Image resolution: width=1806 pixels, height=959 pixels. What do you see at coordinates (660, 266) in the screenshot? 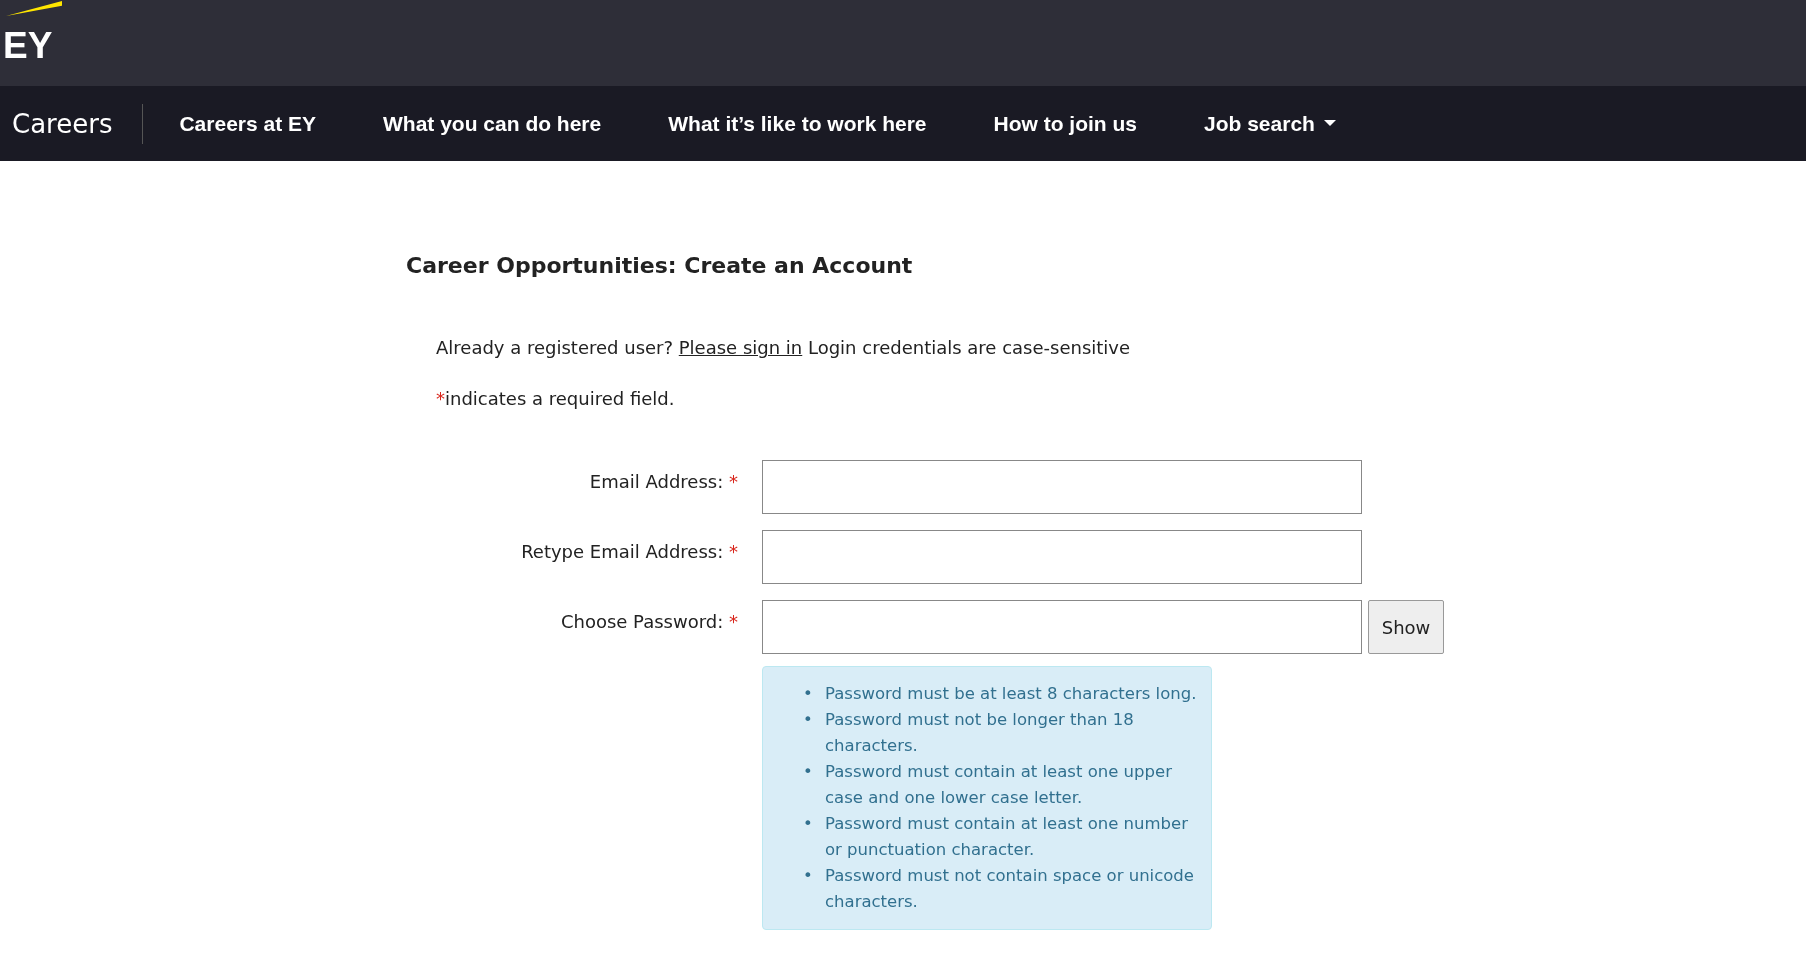
I see `page-title: Career Opportunities: Create an Account` at bounding box center [660, 266].